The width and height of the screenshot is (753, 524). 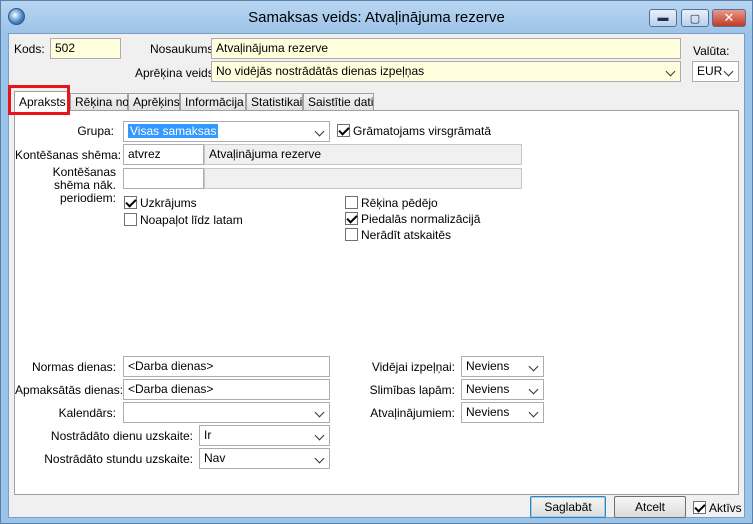 What do you see at coordinates (363, 178) in the screenshot?
I see `kontesanas-nak-name-field` at bounding box center [363, 178].